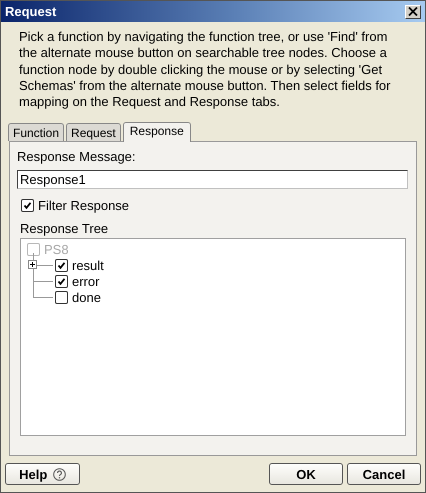 The width and height of the screenshot is (426, 493). I want to click on help-button: Help, so click(42, 474).